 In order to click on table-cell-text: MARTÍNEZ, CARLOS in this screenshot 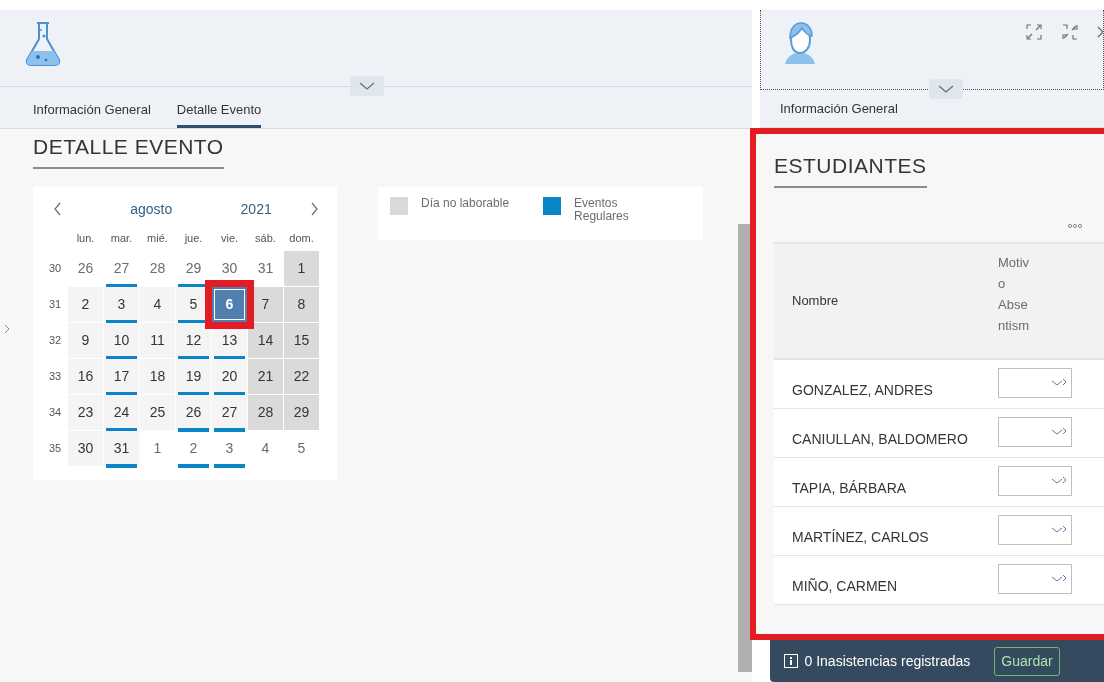, I will do `click(860, 537)`.